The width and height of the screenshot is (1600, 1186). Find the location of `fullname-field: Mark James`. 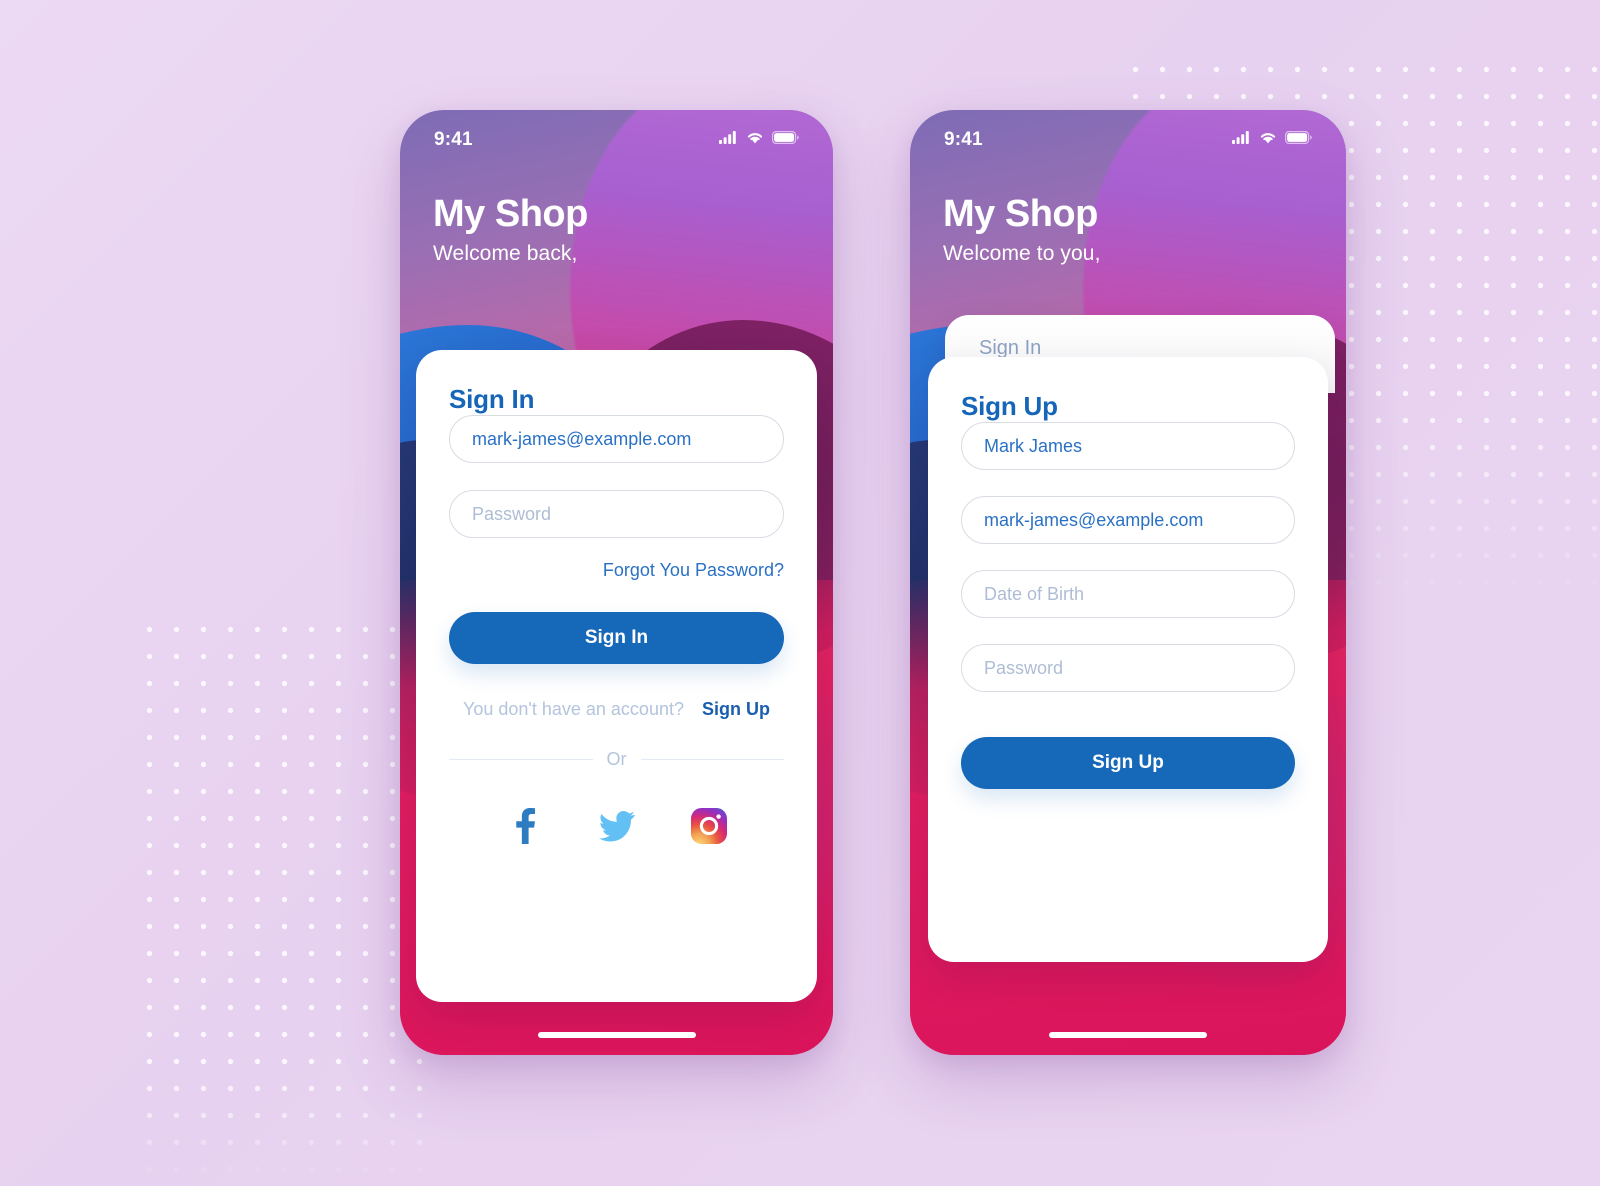

fullname-field: Mark James is located at coordinates (1128, 446).